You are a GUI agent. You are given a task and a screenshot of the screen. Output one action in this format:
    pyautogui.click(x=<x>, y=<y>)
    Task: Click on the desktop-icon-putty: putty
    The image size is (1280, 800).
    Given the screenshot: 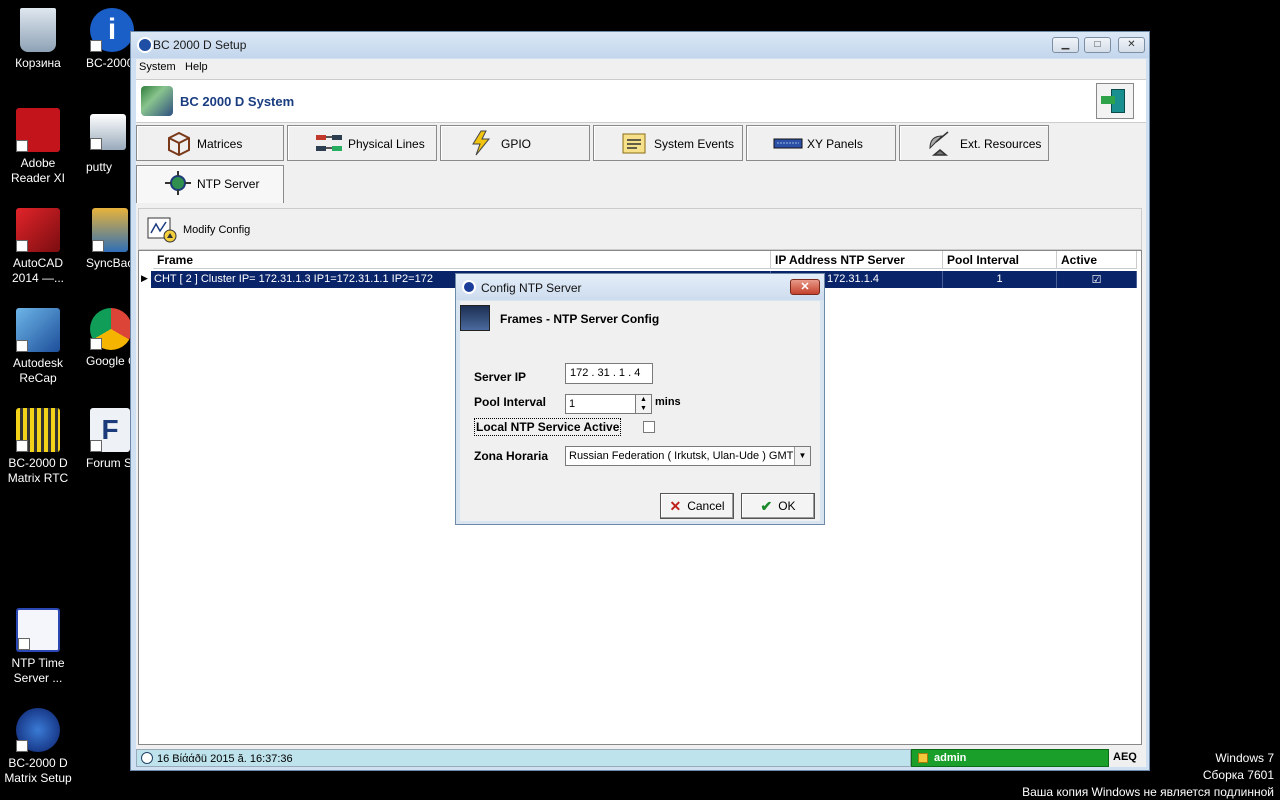 What is the action you would take?
    pyautogui.click(x=102, y=141)
    